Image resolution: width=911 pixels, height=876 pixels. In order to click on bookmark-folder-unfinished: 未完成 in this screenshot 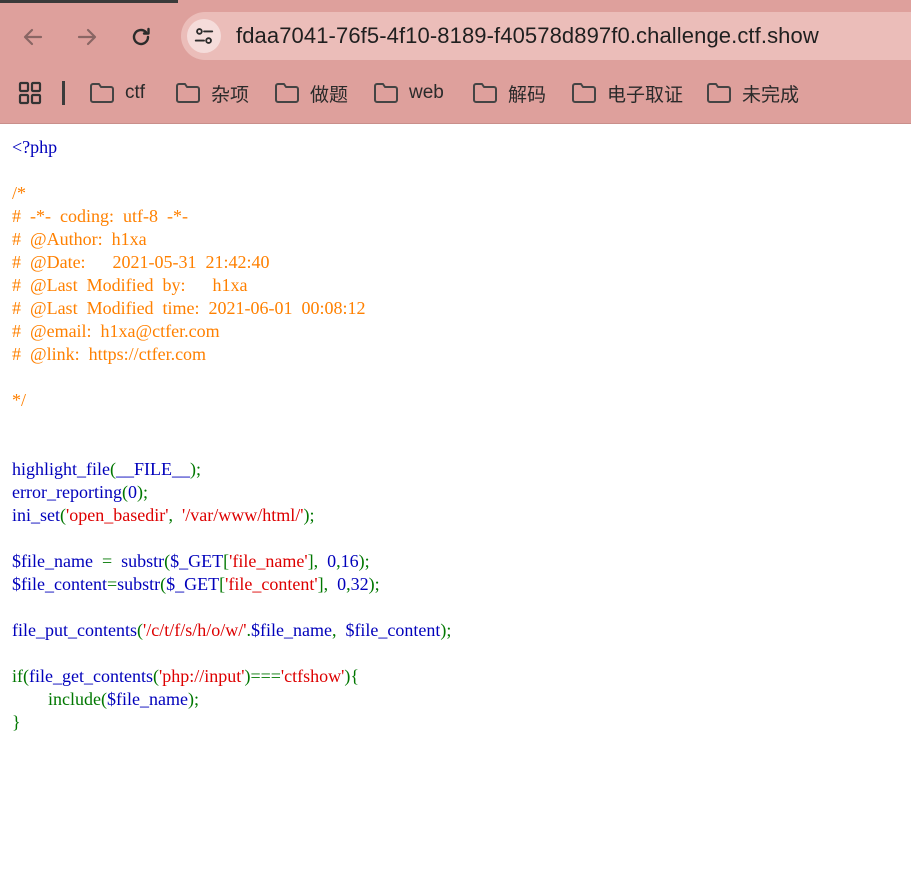, I will do `click(752, 93)`.